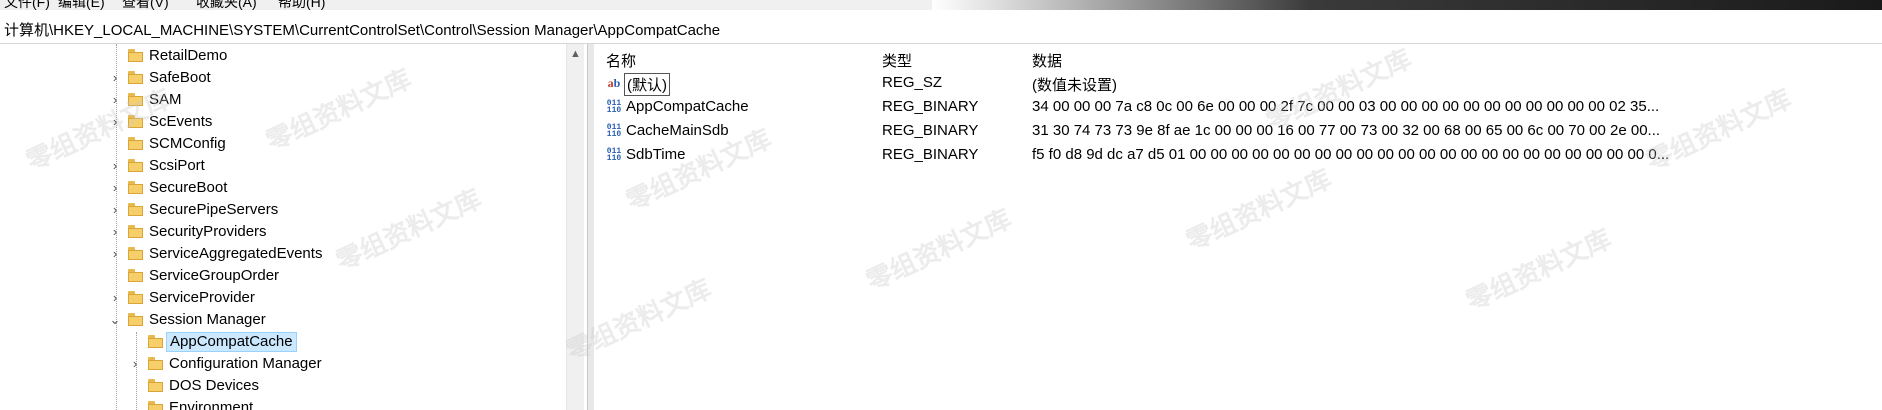 The image size is (1882, 410). What do you see at coordinates (1047, 60) in the screenshot?
I see `column-header-data: 数据` at bounding box center [1047, 60].